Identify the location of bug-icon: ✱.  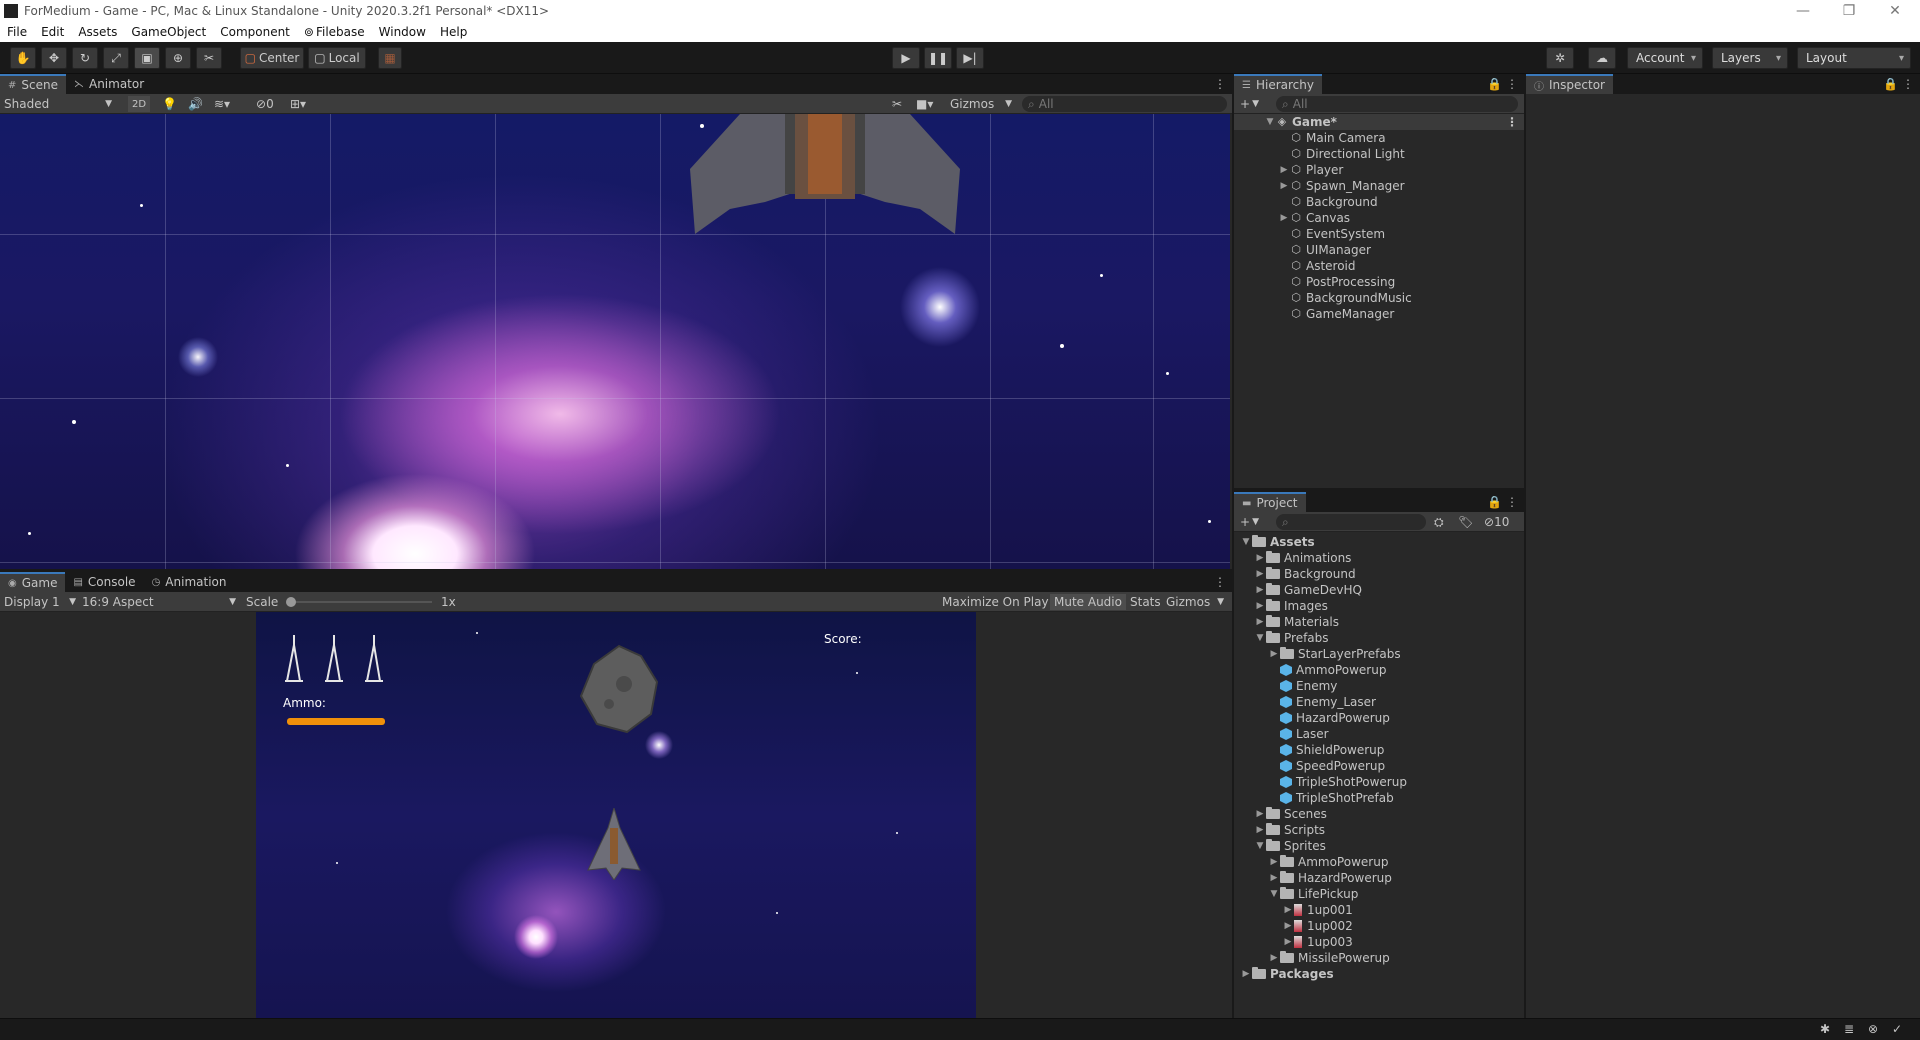
(1825, 1029).